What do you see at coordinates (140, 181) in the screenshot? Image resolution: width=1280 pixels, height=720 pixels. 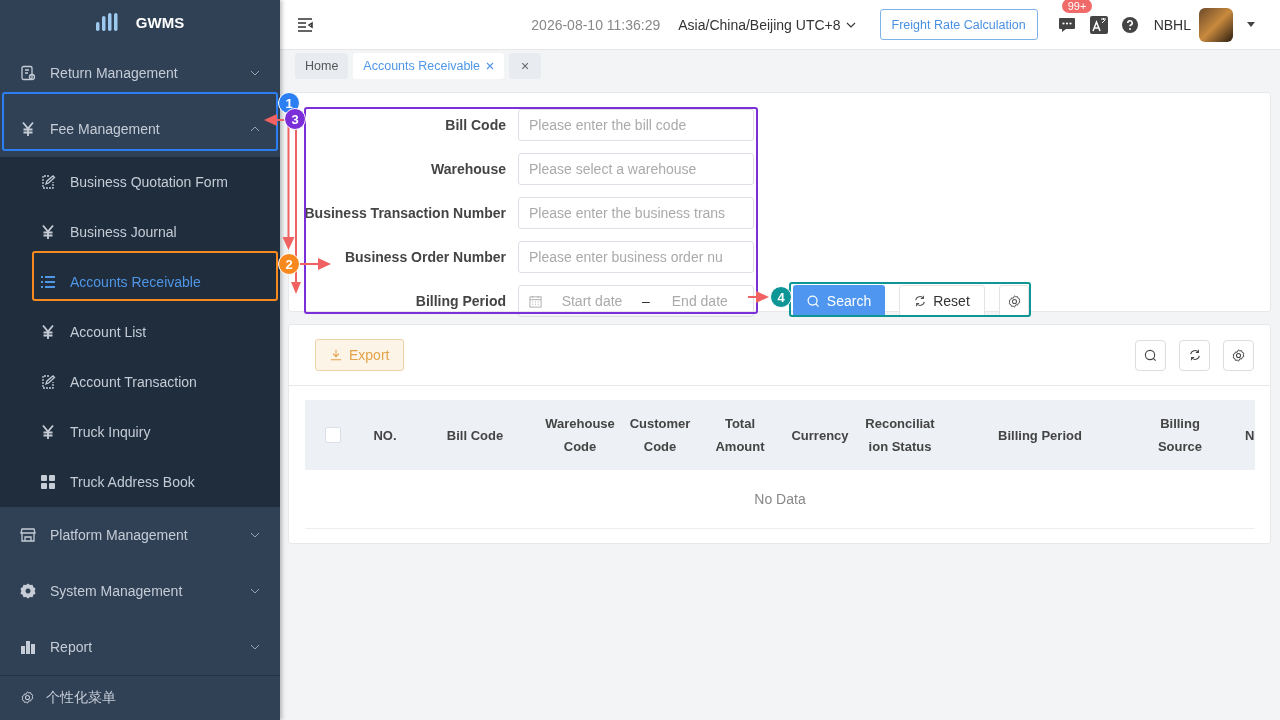 I see `menu-item: Business Quotation Form` at bounding box center [140, 181].